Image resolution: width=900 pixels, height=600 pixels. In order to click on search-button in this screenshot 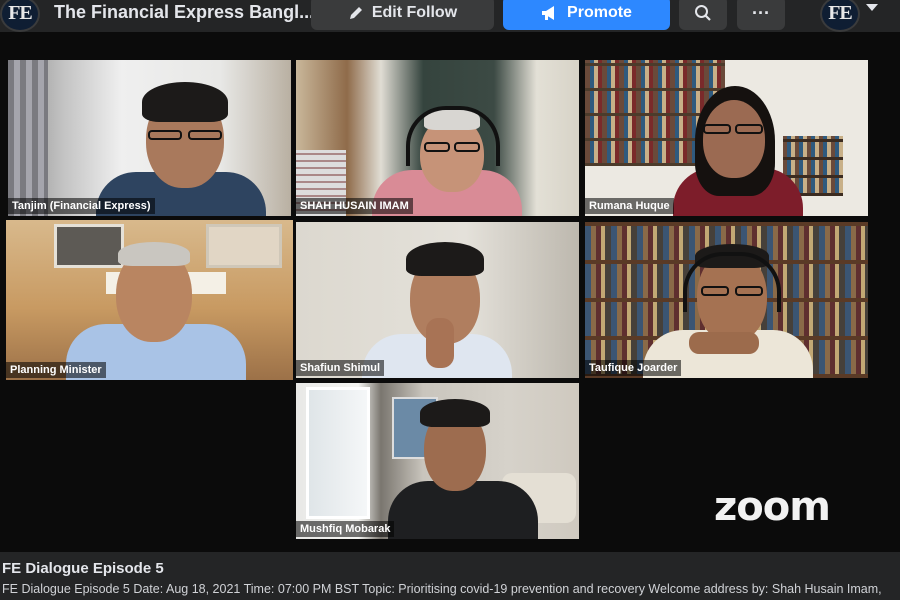, I will do `click(703, 15)`.